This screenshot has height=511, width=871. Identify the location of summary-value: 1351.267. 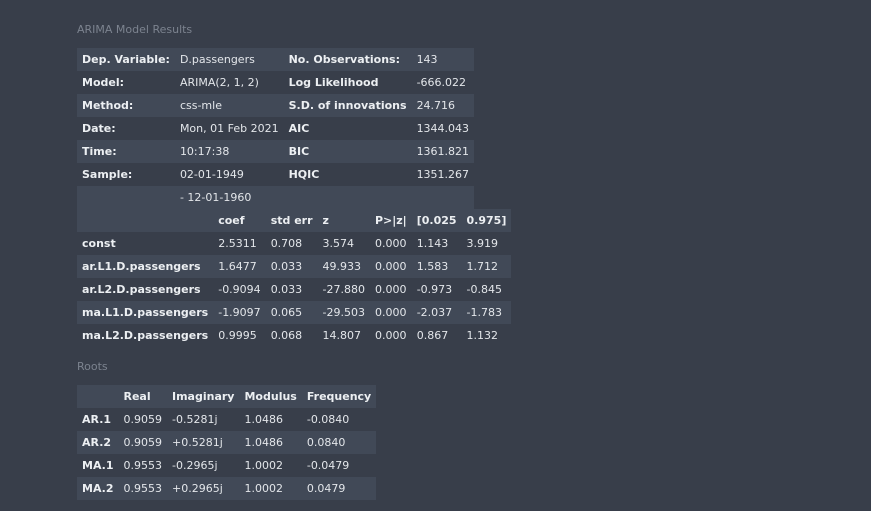
(443, 174).